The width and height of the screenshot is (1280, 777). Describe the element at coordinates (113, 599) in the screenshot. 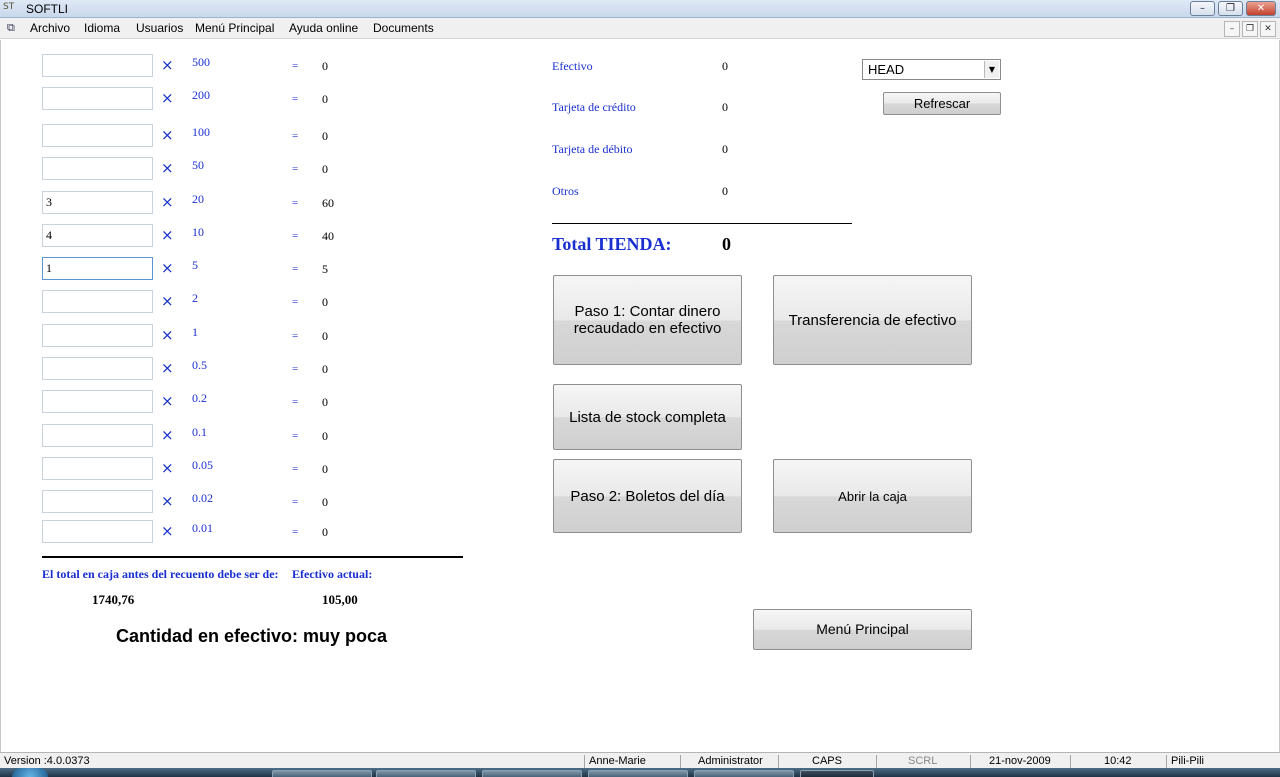

I see `expected-total-value: 1740,76` at that location.